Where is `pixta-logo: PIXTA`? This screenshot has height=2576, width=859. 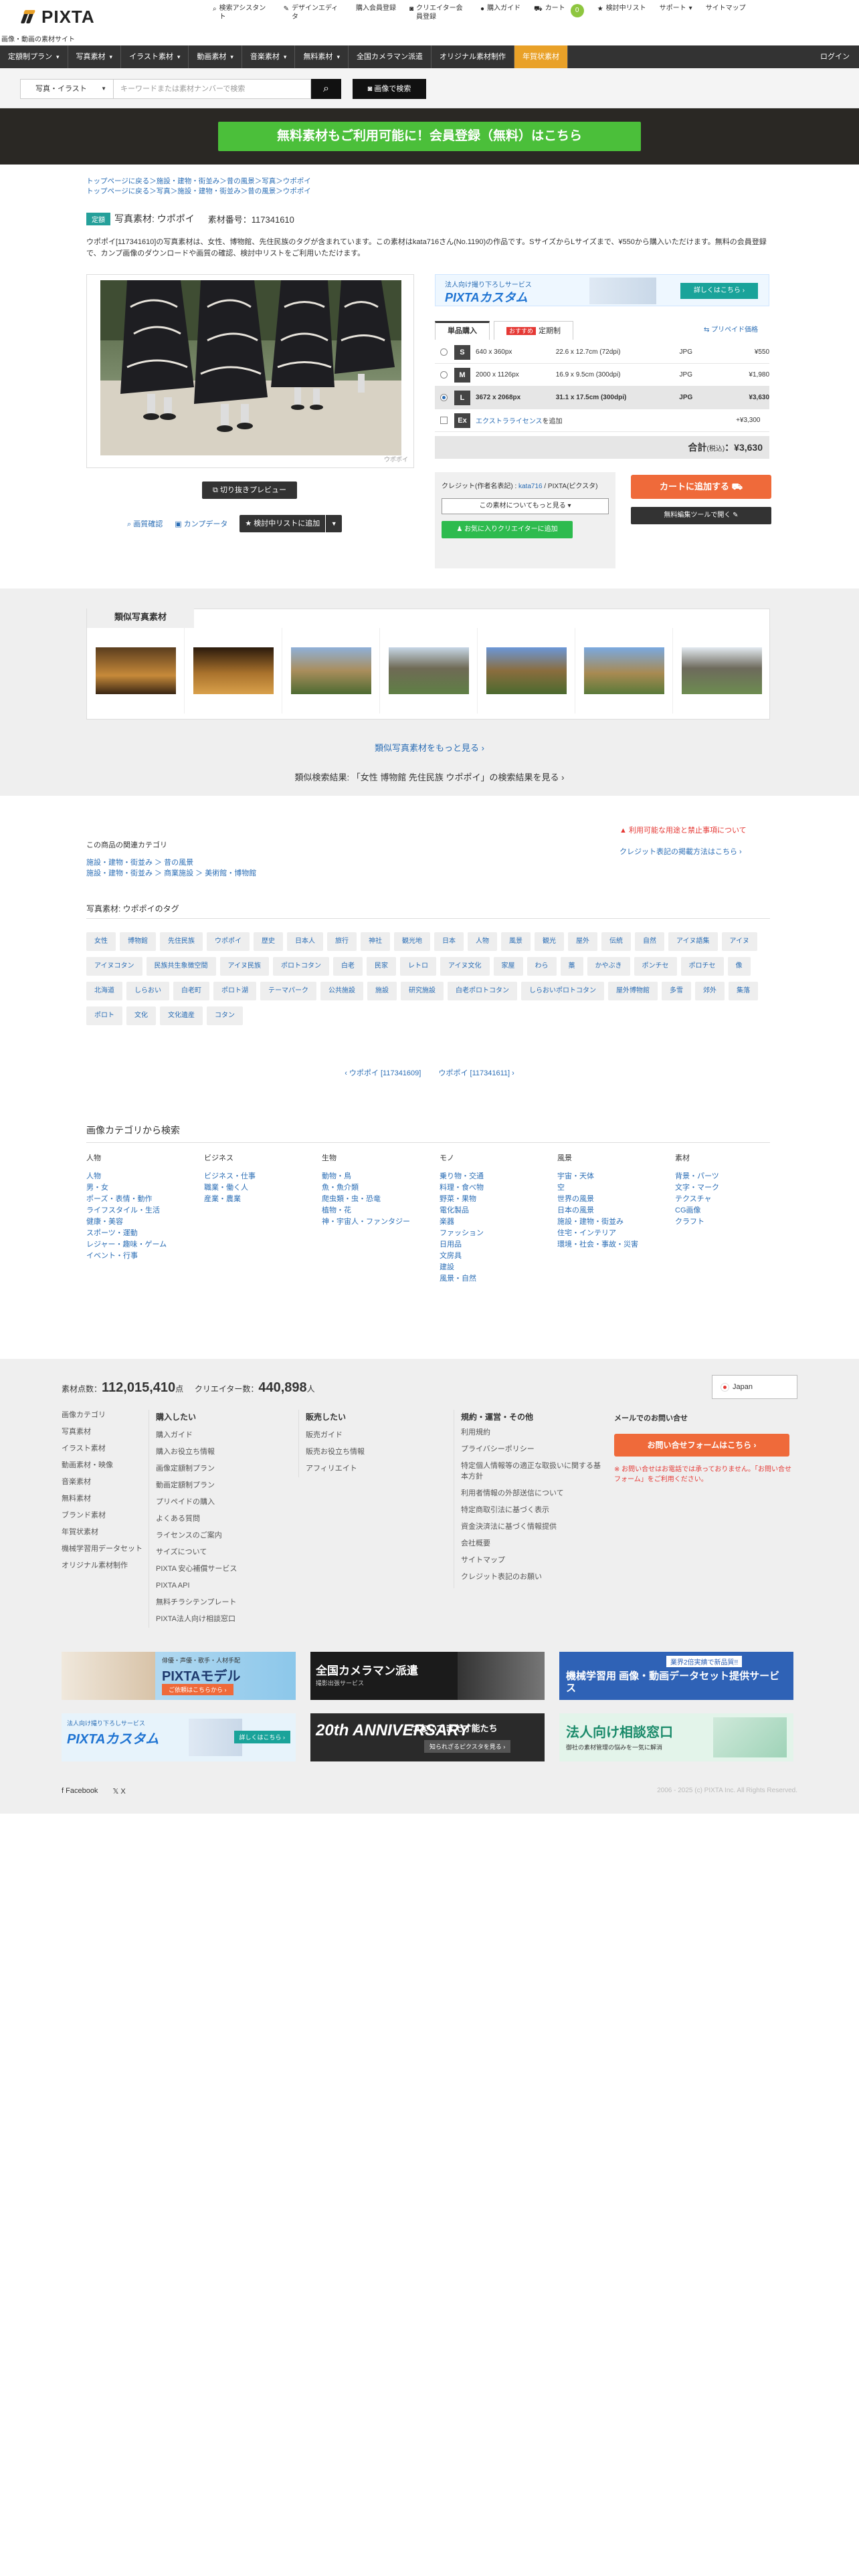 pixta-logo: PIXTA is located at coordinates (57, 17).